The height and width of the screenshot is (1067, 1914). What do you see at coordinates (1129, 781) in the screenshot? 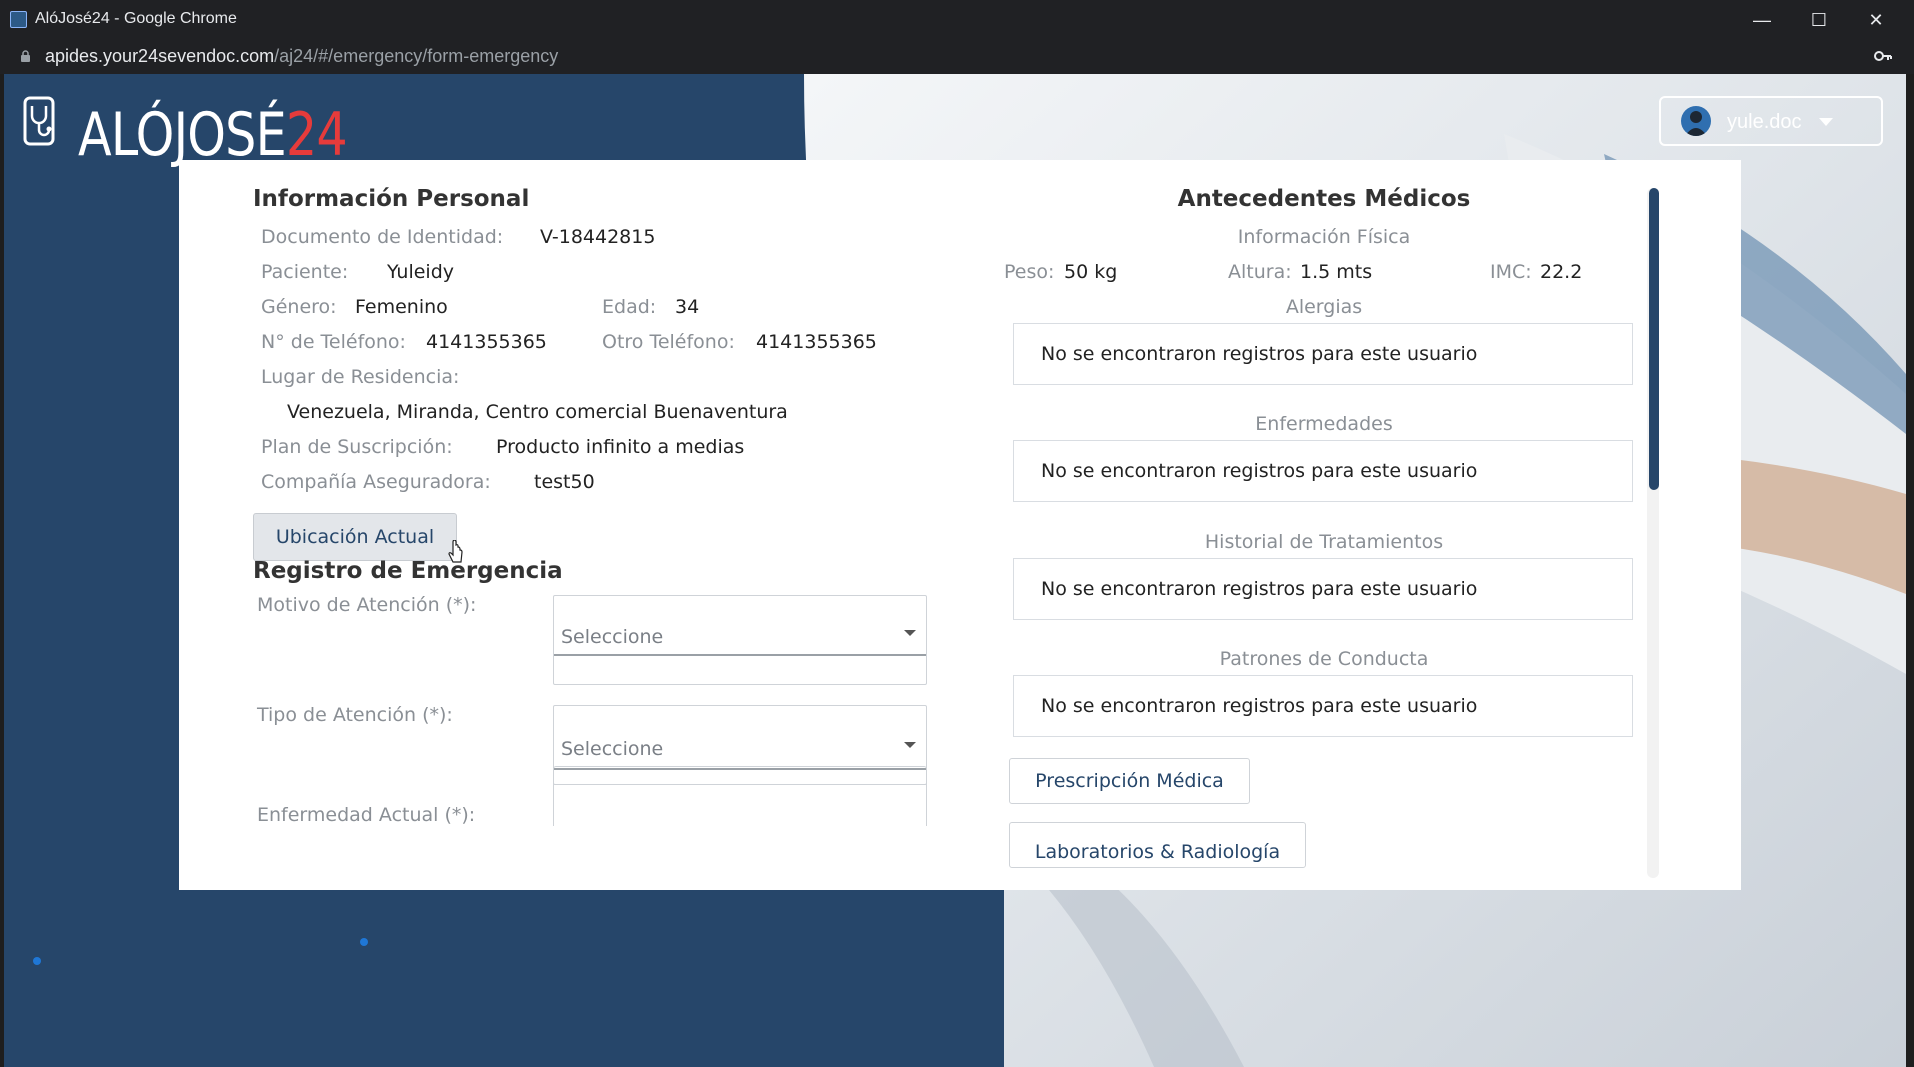
I see `prescription-button: Prescripción Médica` at bounding box center [1129, 781].